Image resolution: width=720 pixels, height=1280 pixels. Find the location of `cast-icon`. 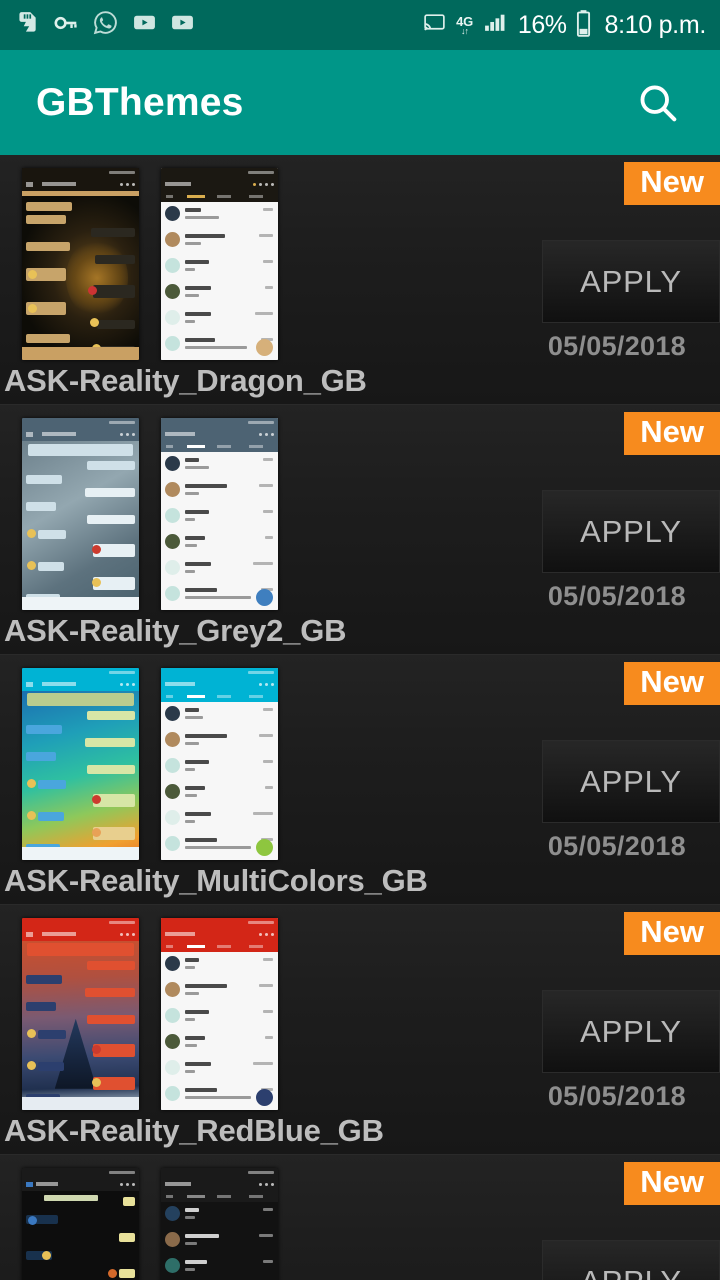

cast-icon is located at coordinates (434, 25).